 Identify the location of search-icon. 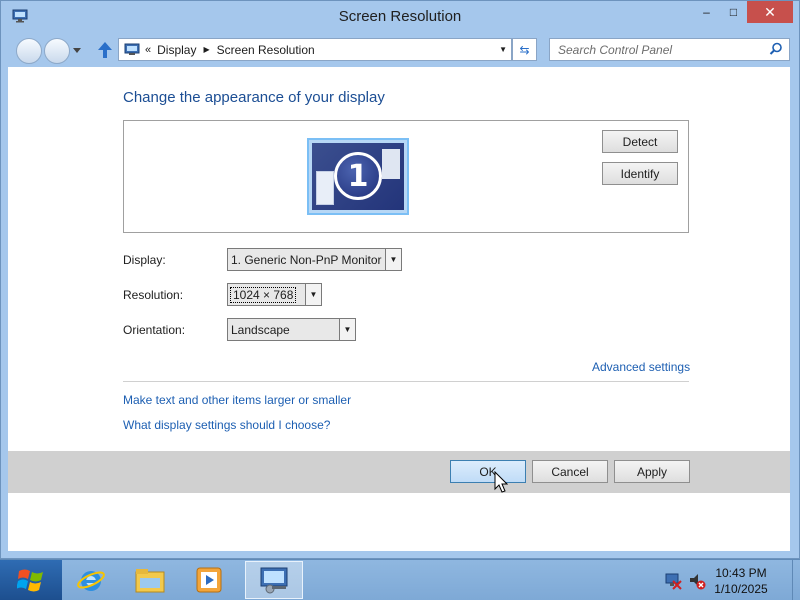
(776, 49).